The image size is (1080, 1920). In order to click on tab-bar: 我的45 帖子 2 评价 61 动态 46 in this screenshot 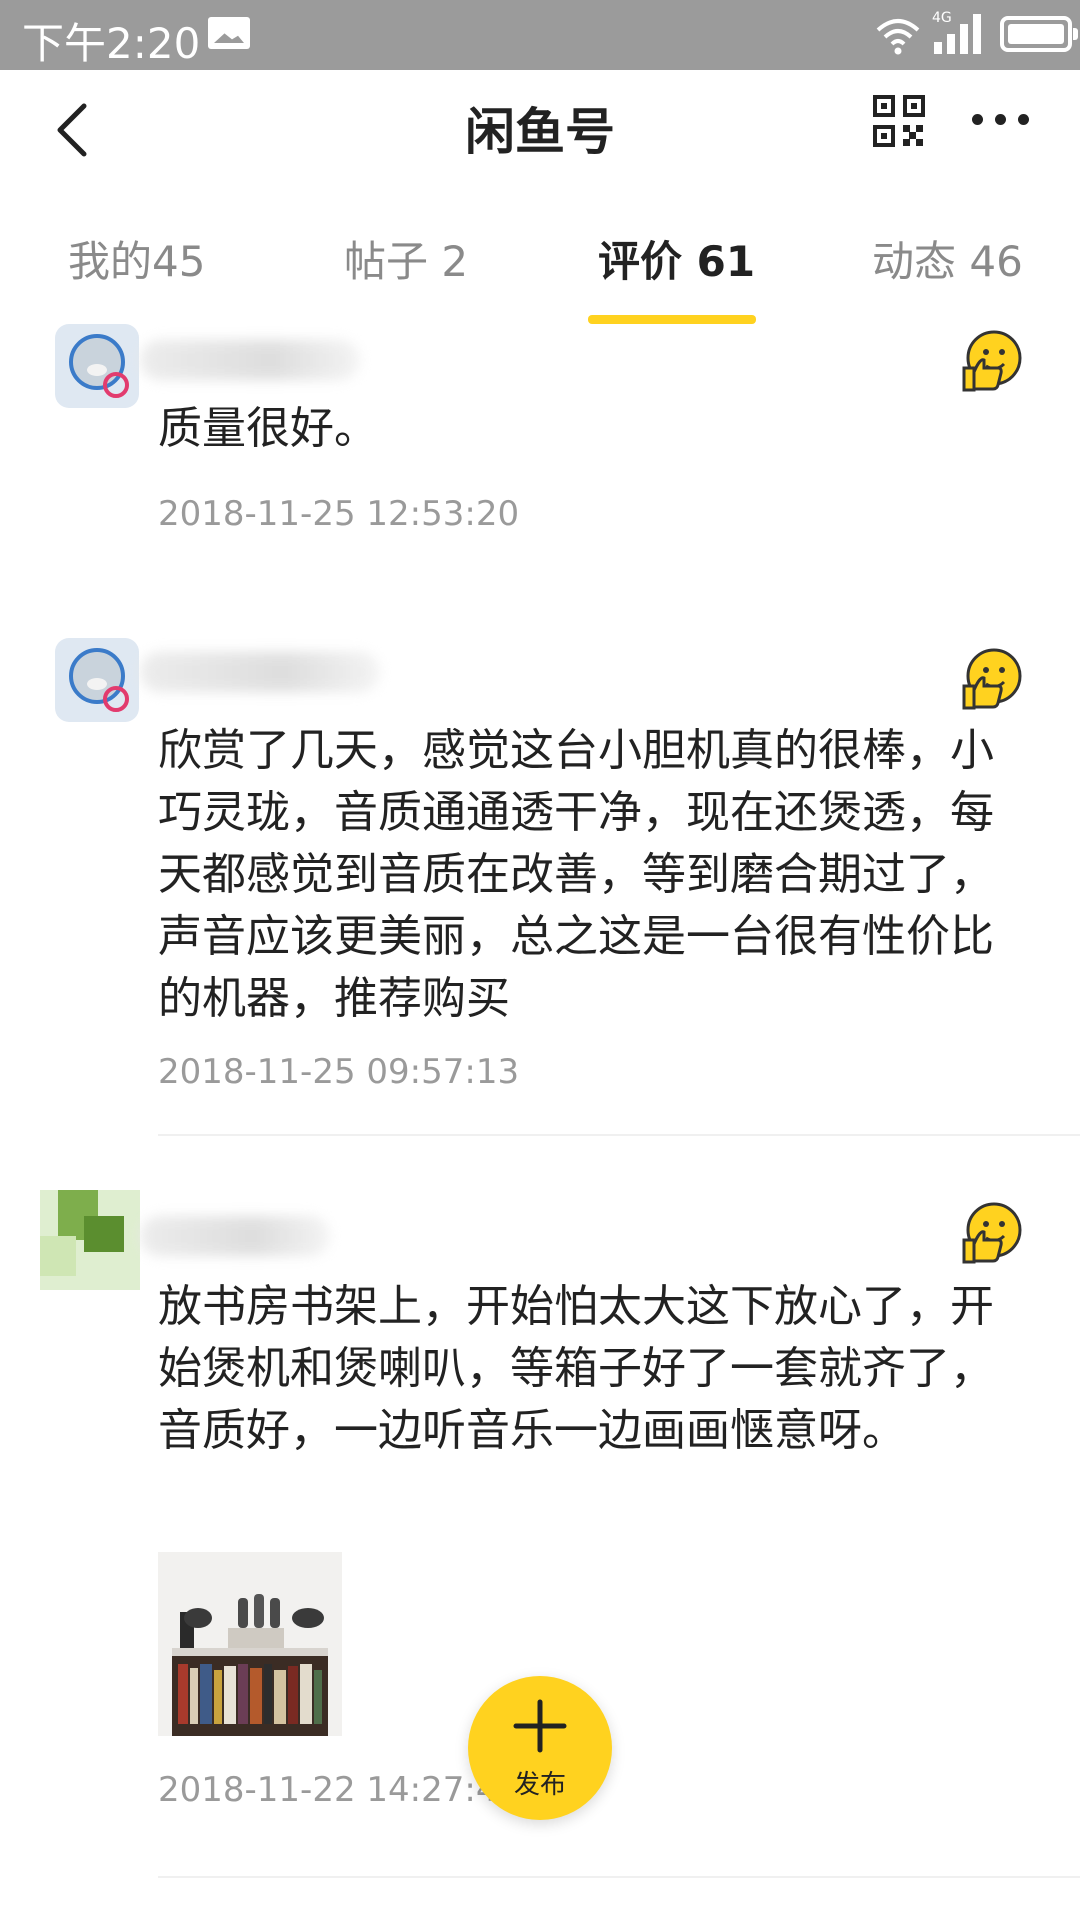, I will do `click(540, 267)`.